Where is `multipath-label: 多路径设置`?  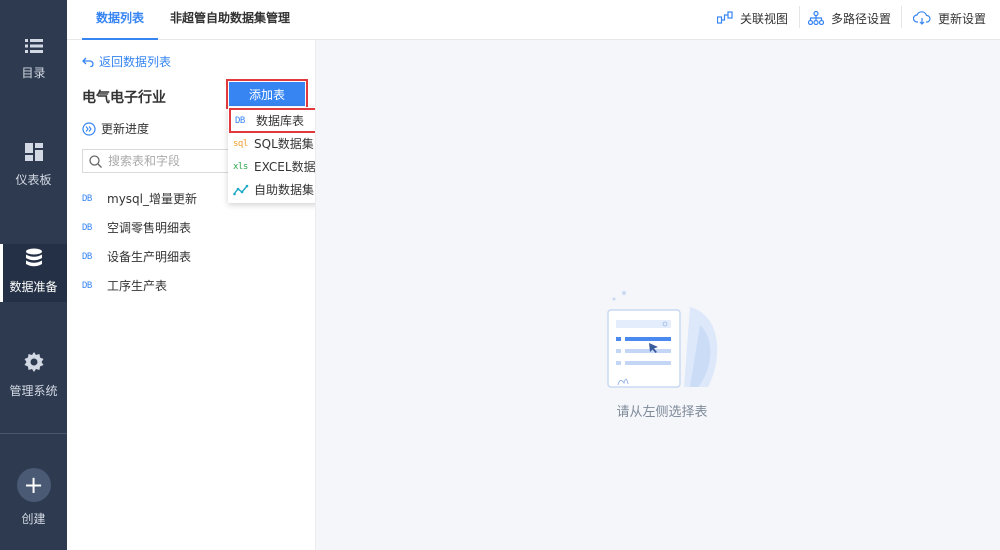 multipath-label: 多路径设置 is located at coordinates (861, 18).